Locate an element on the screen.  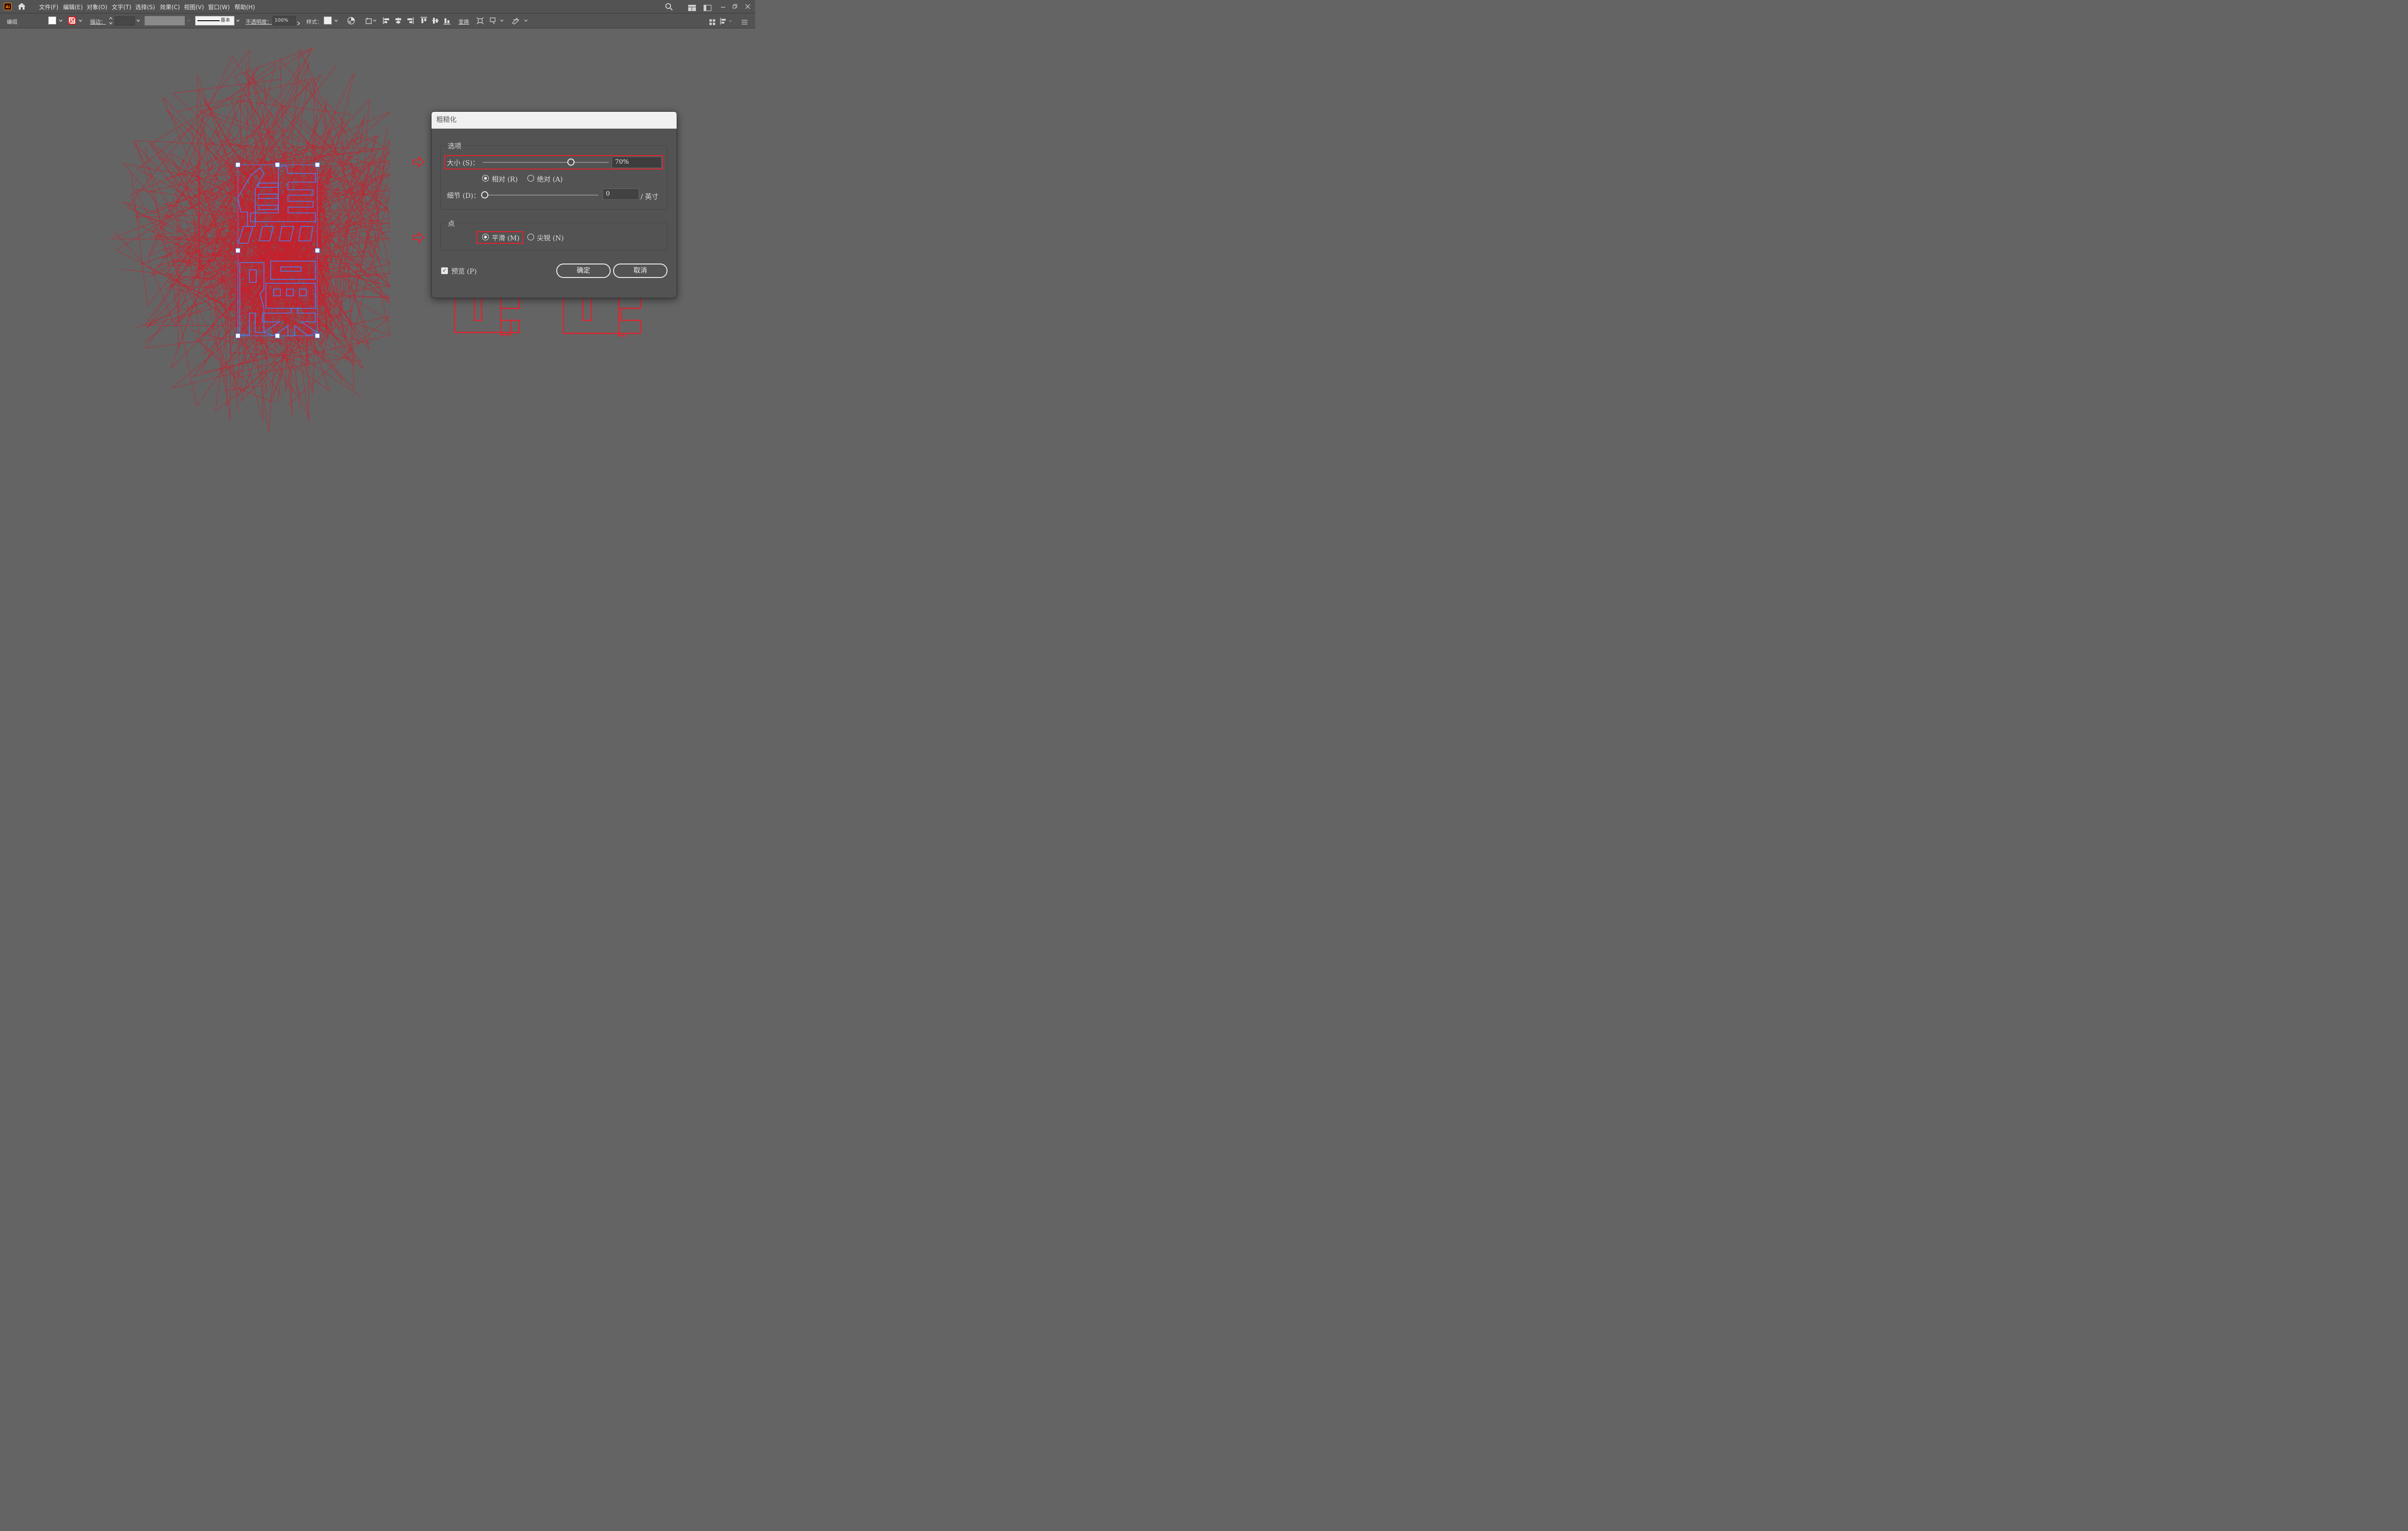
detail-unit-label: / 英寸 is located at coordinates (650, 197).